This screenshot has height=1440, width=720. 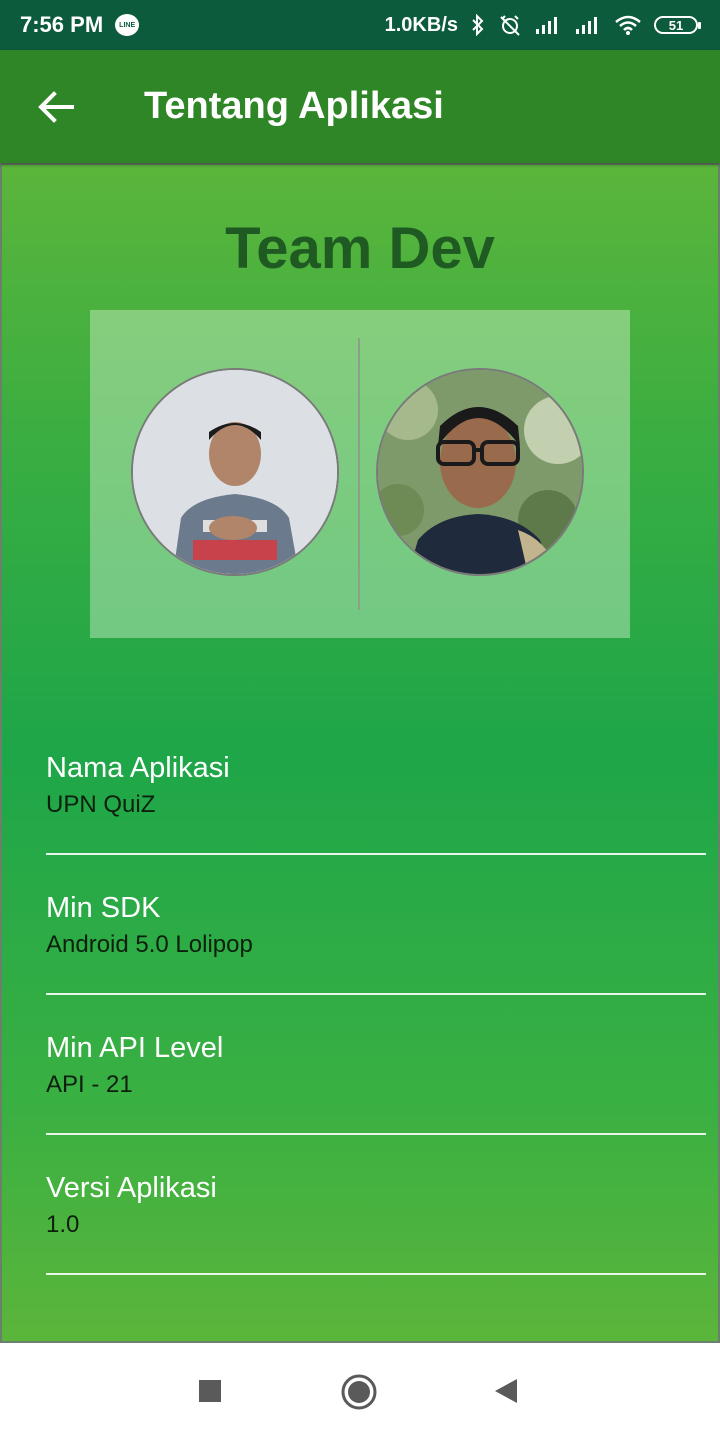 I want to click on back-button, so click(x=56, y=107).